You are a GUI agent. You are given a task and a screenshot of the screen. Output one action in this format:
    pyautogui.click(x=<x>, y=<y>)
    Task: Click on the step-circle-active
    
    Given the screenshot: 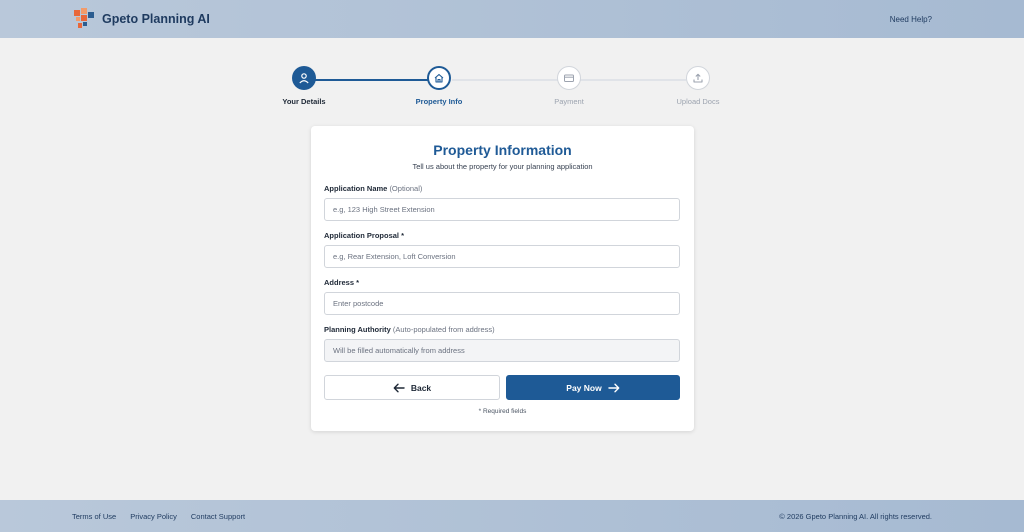 What is the action you would take?
    pyautogui.click(x=439, y=78)
    